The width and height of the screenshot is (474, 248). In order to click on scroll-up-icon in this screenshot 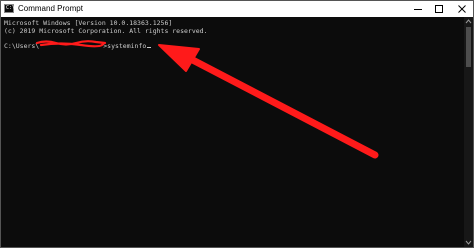, I will do `click(468, 21)`.